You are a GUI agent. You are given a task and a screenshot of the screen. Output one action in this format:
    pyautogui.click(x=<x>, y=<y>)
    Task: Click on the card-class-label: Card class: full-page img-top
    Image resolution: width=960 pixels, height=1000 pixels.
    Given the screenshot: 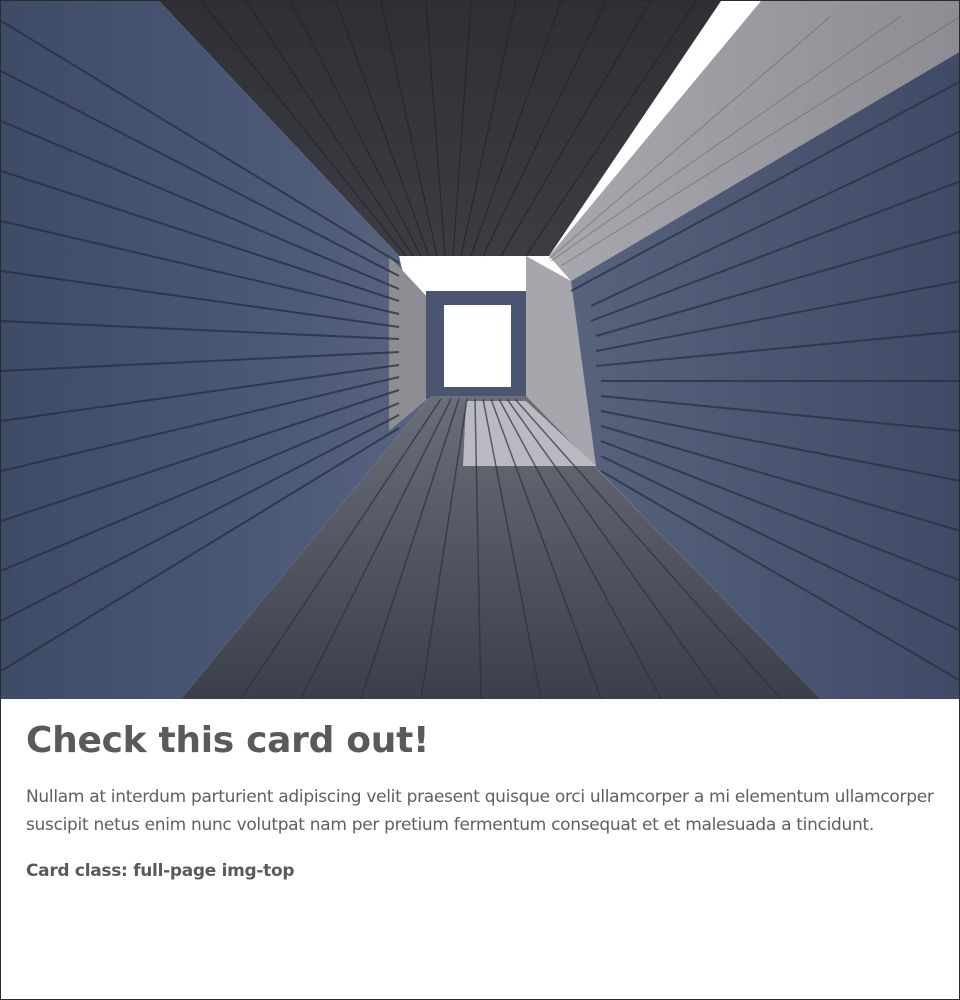 What is the action you would take?
    pyautogui.click(x=160, y=871)
    